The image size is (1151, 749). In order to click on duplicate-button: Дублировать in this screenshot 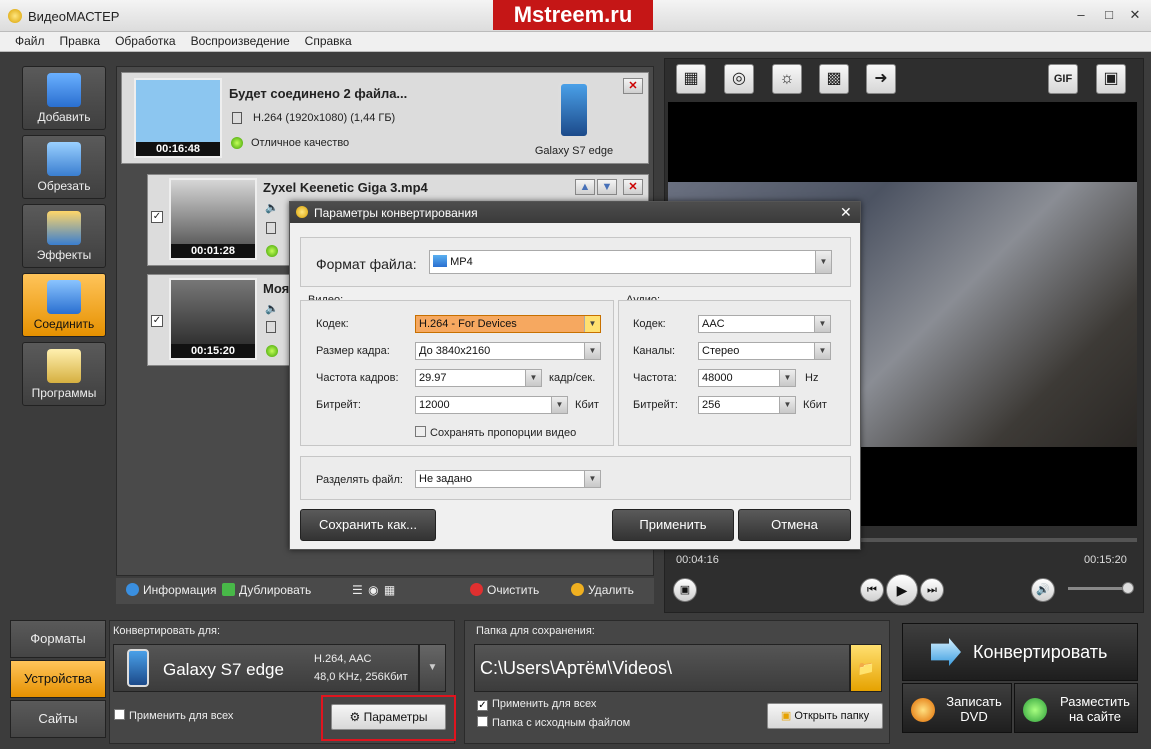, I will do `click(266, 590)`.